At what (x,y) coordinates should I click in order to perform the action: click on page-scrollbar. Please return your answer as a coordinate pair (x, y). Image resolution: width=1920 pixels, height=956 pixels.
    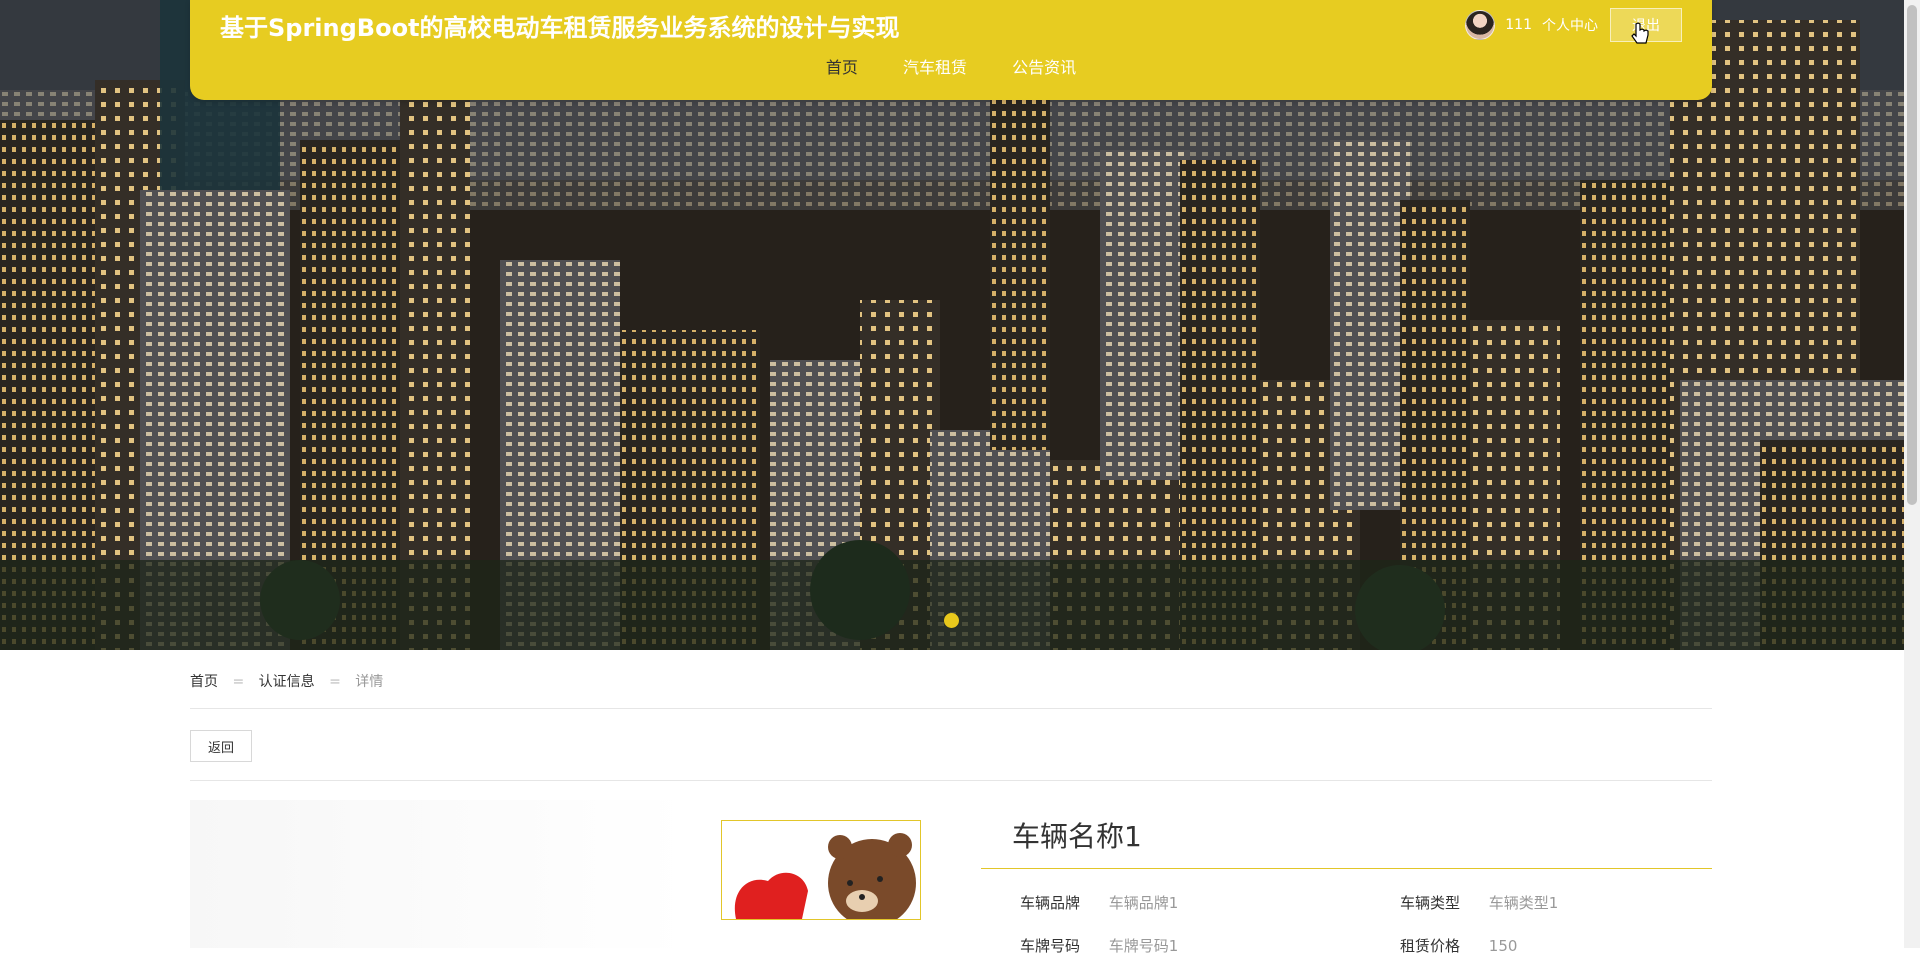
    Looking at the image, I should click on (1912, 474).